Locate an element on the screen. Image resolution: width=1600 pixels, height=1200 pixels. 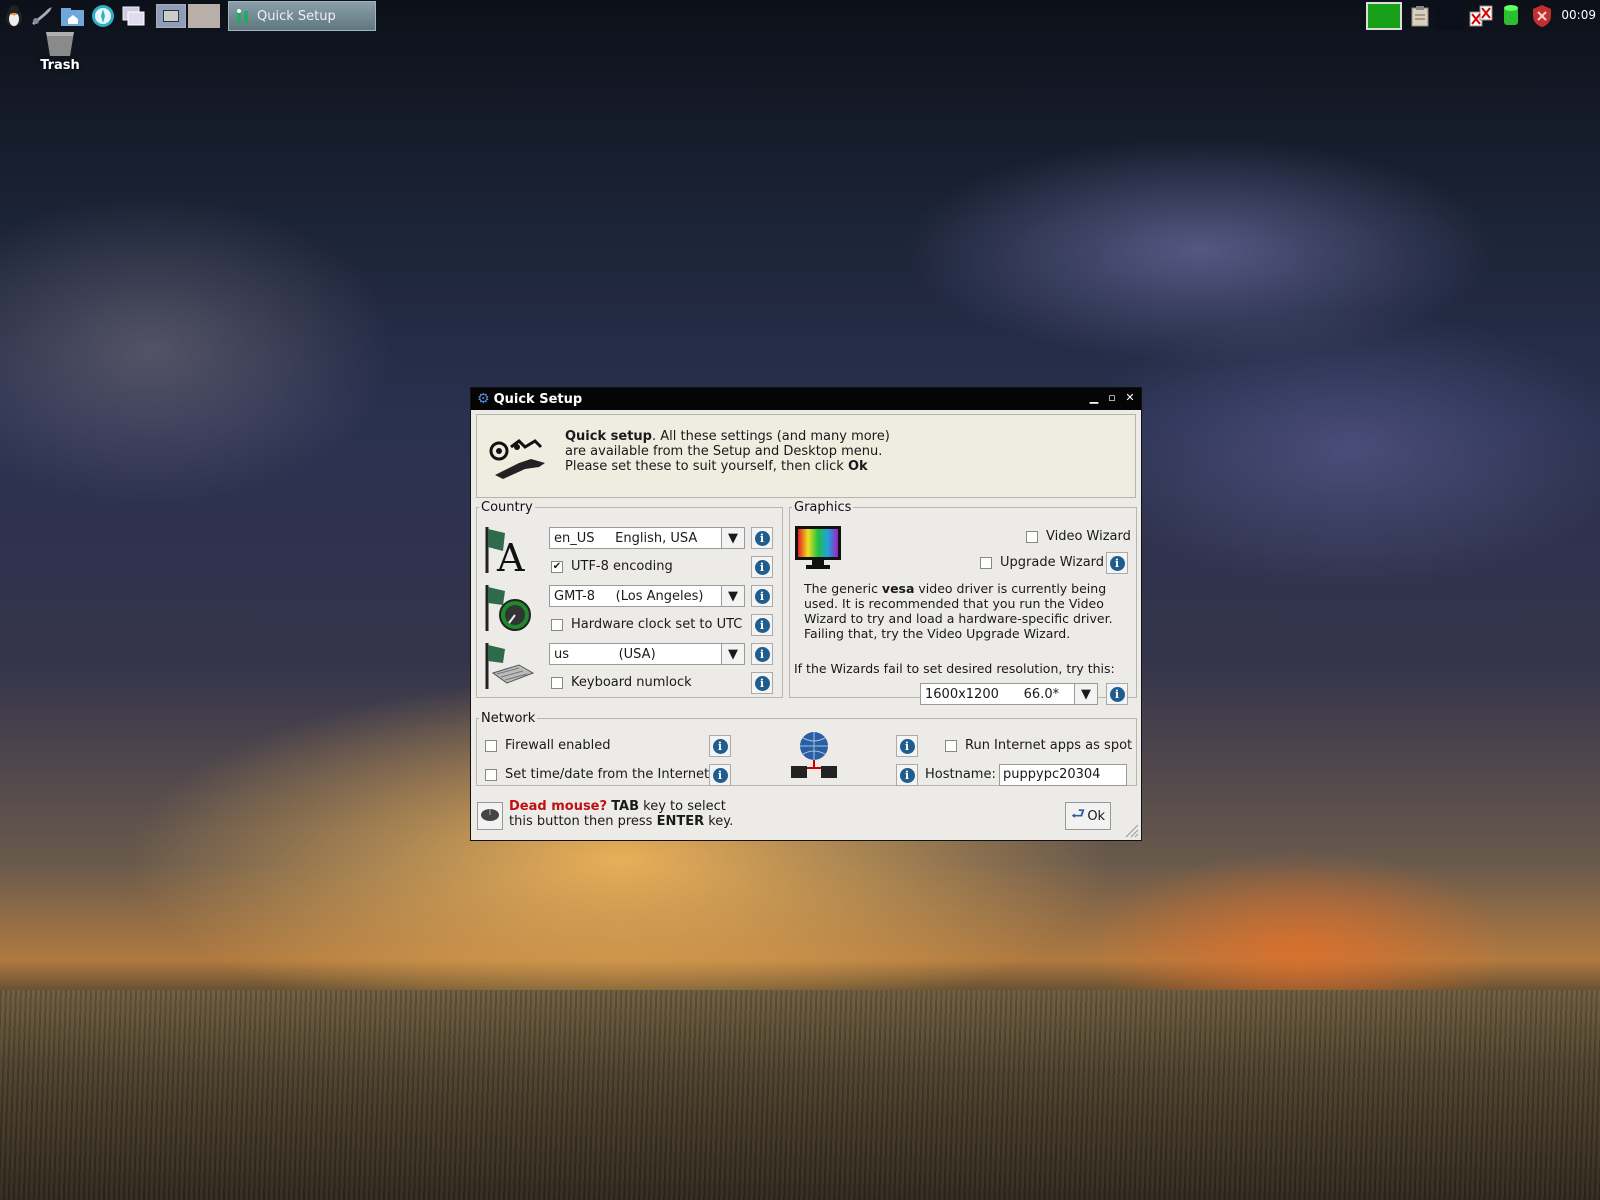
numlock-info-button: i is located at coordinates (762, 683).